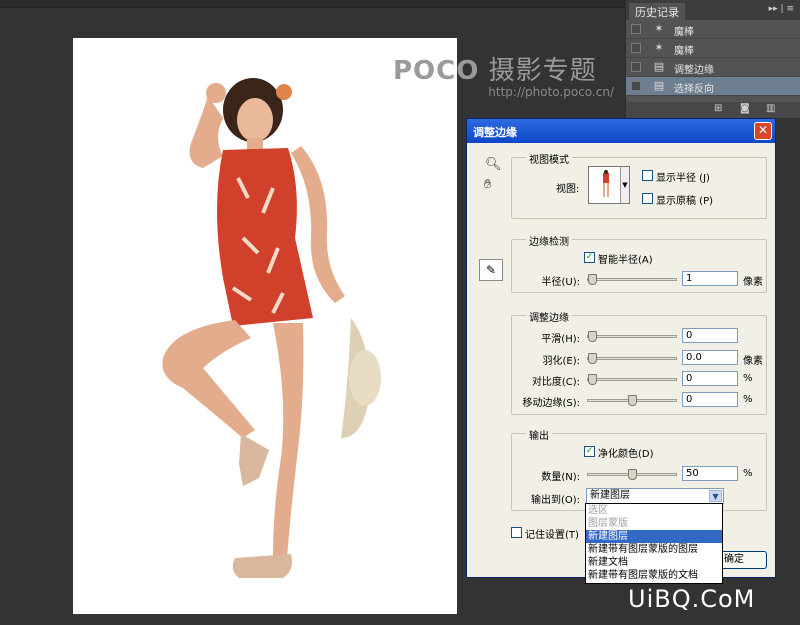 Image resolution: width=800 pixels, height=625 pixels. What do you see at coordinates (625, 260) in the screenshot?
I see `smart-radius-label: 智能半径(A)` at bounding box center [625, 260].